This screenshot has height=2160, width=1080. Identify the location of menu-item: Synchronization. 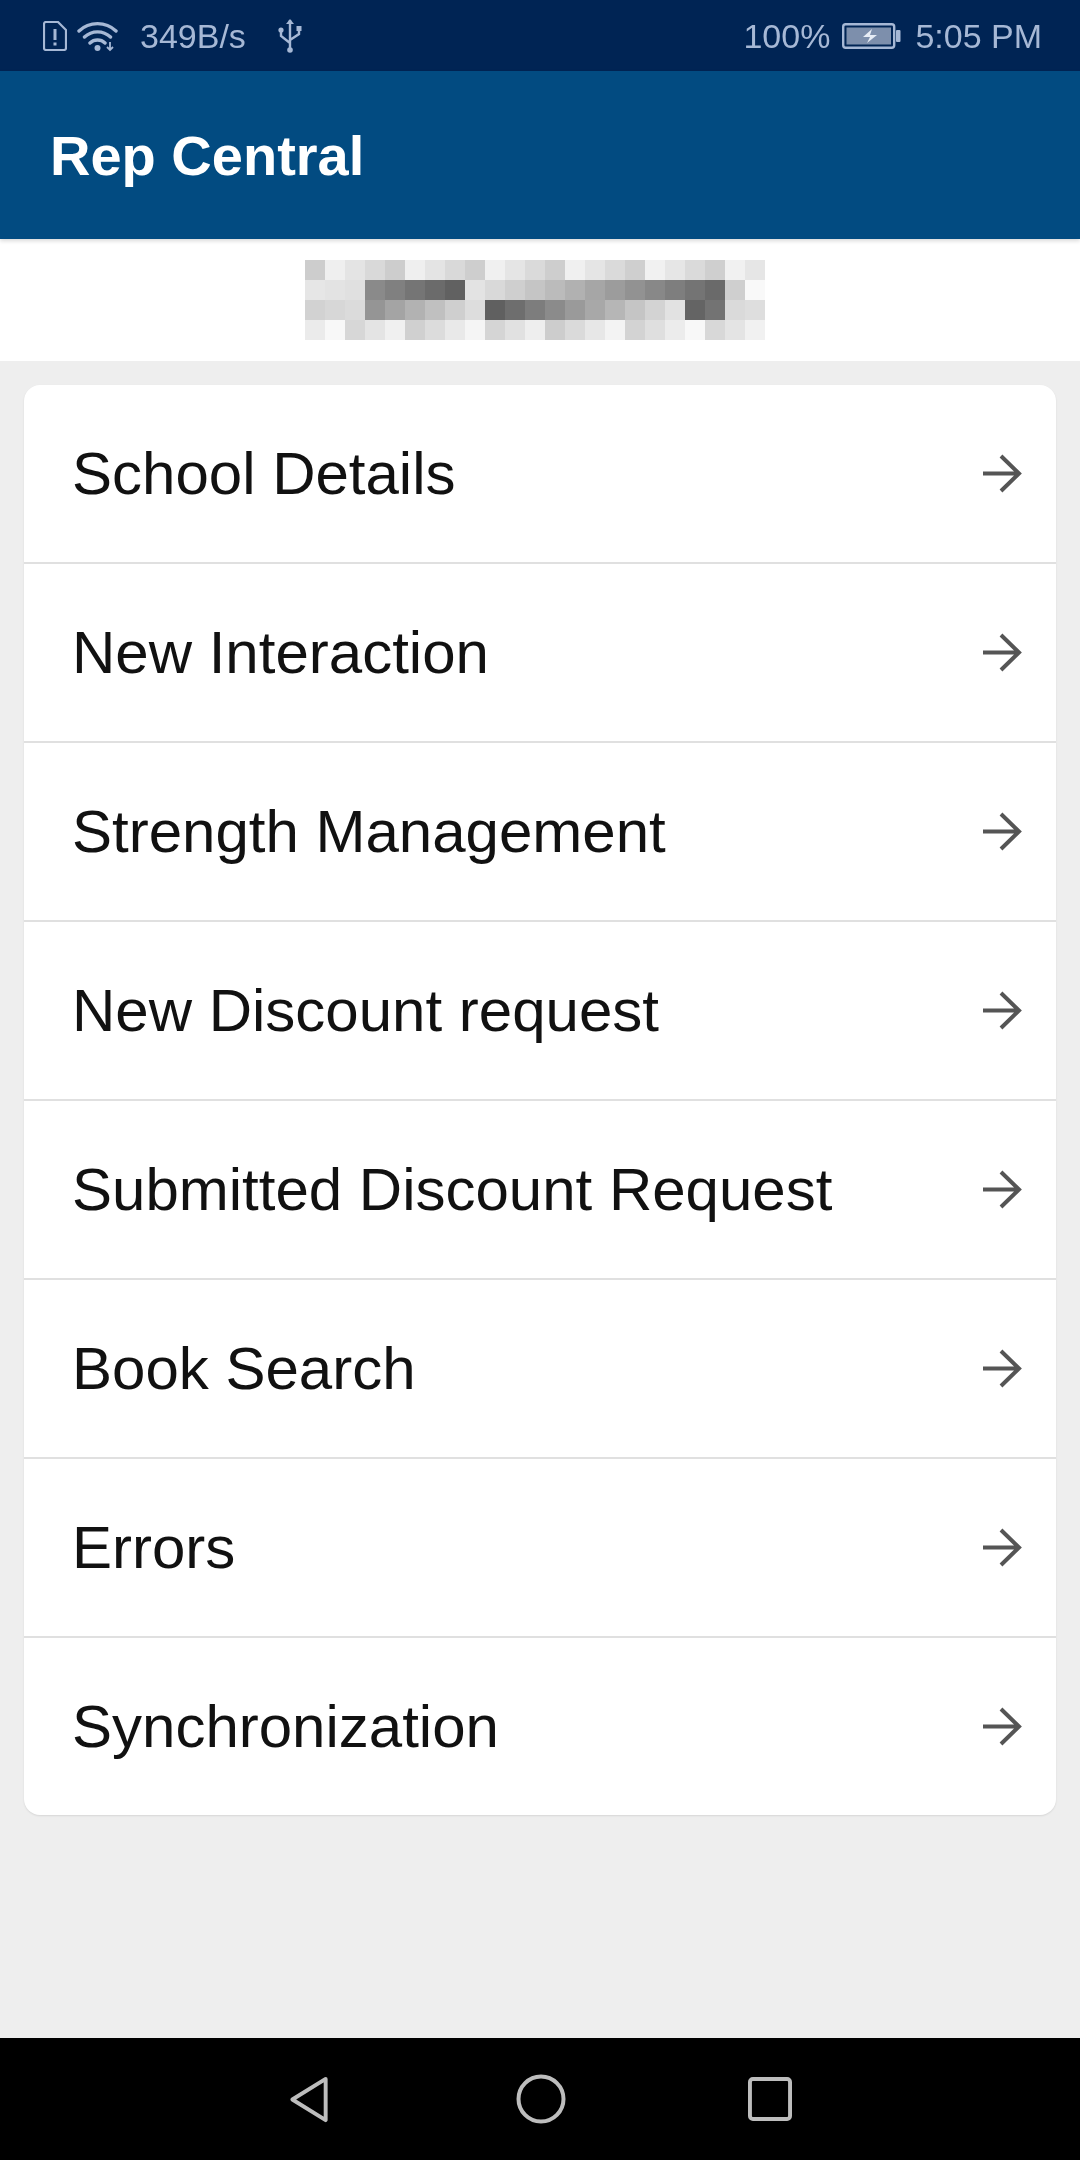
(540, 1725).